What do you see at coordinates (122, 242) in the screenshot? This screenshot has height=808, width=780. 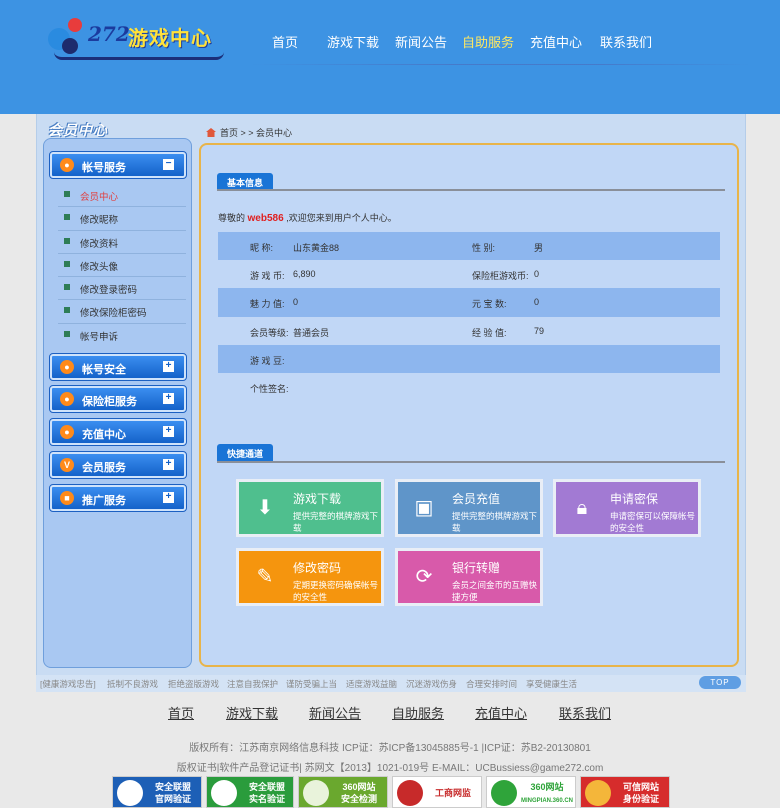 I see `sub-item-profile: 修改资料` at bounding box center [122, 242].